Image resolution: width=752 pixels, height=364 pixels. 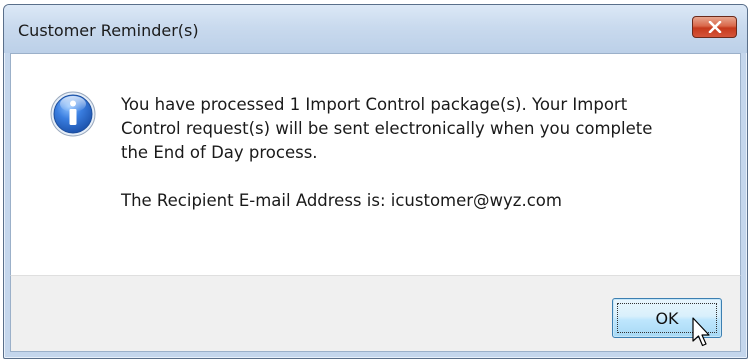 I want to click on window-title: Customer Reminder(s), so click(x=108, y=30).